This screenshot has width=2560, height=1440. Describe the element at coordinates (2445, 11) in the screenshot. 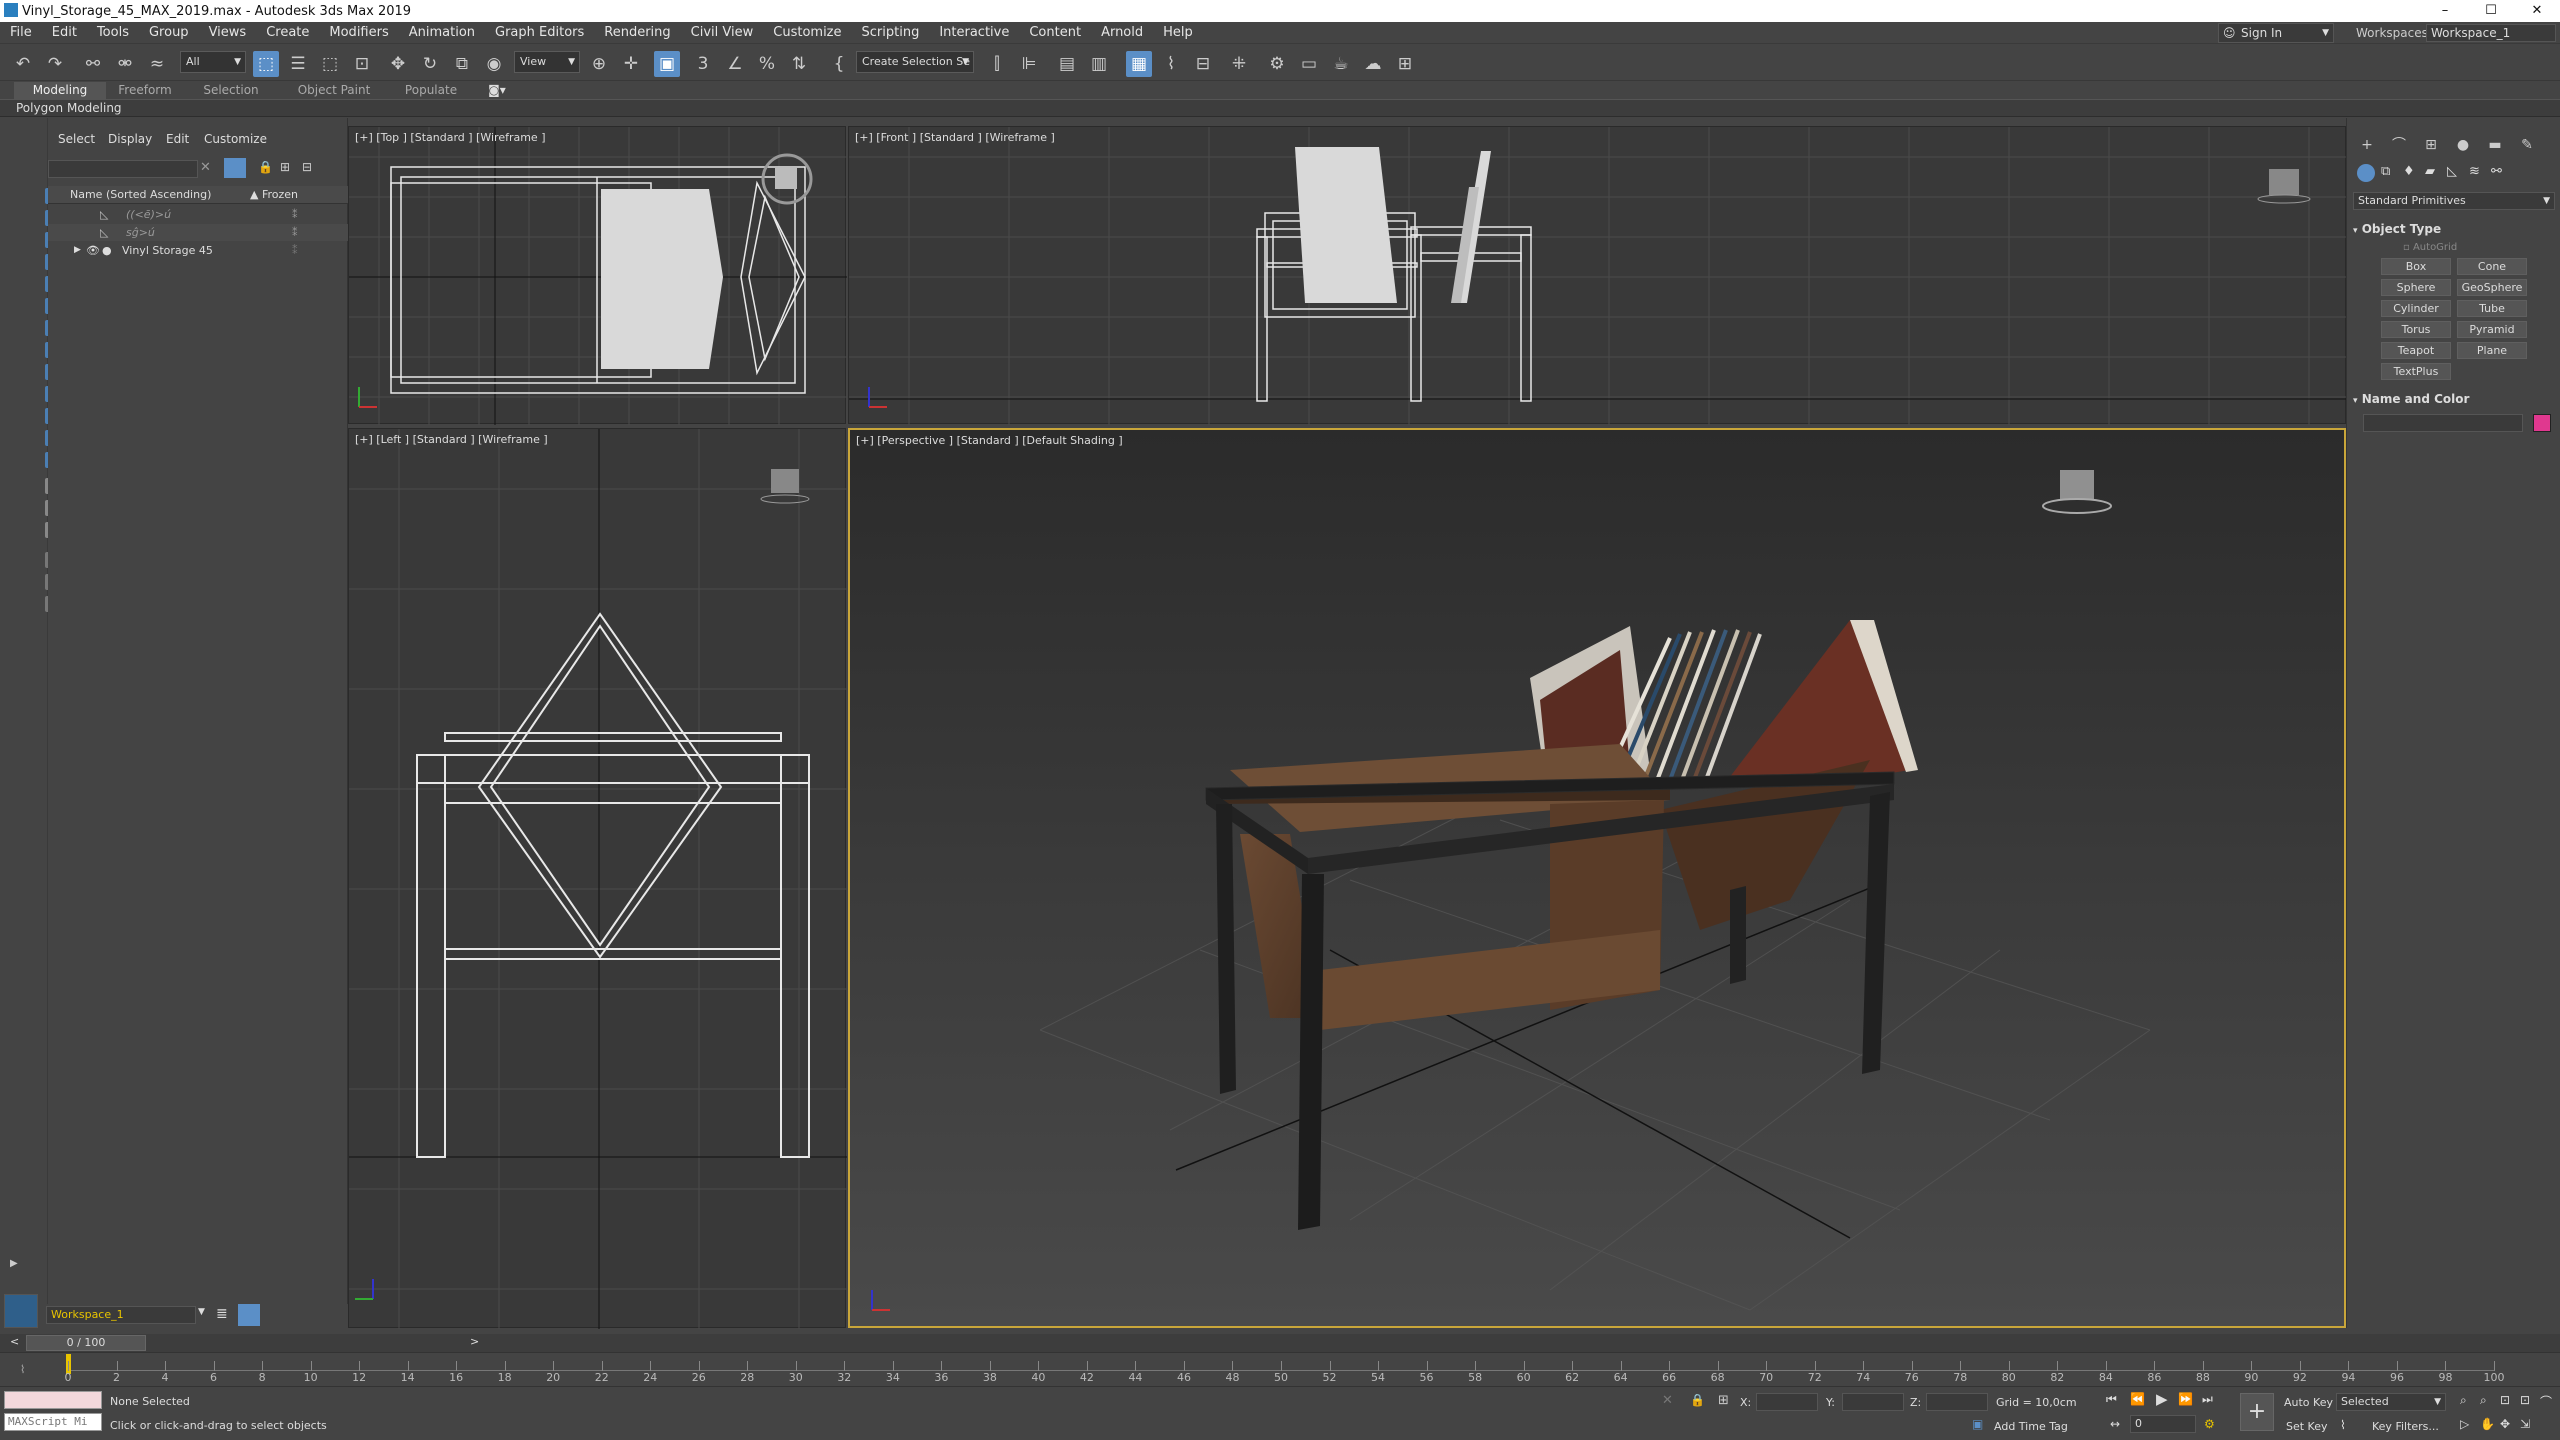

I see `minimize-button: –` at that location.